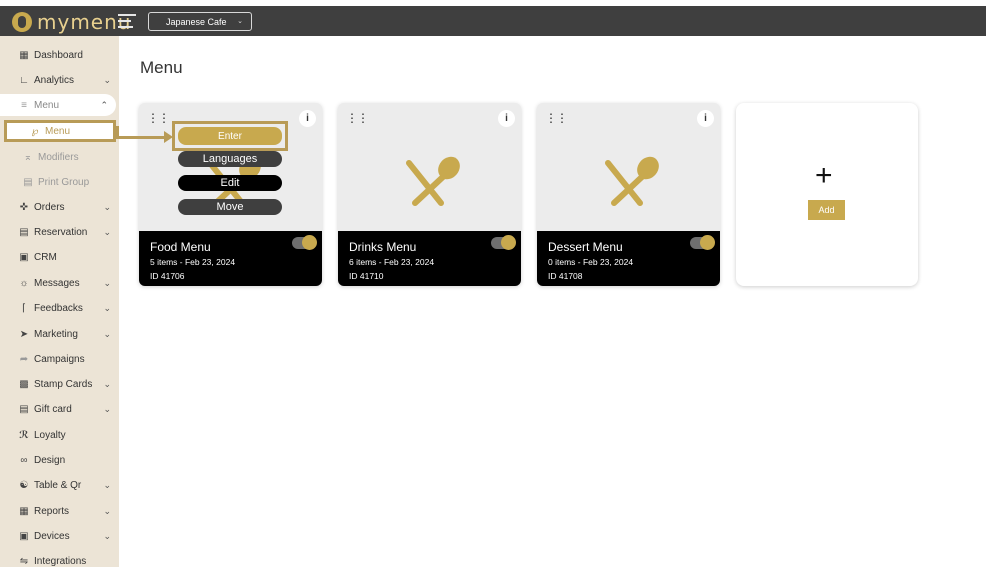  I want to click on sidebar-item-stamp-cards: ▩ Stamp Cards ⌄, so click(59, 384).